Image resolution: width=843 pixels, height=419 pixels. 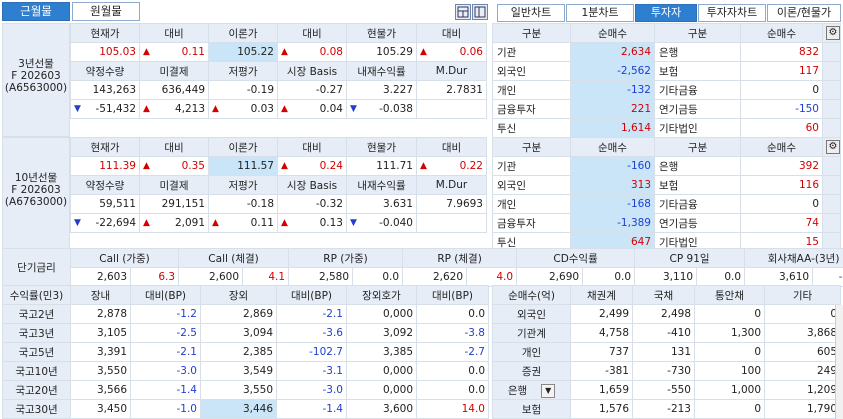 What do you see at coordinates (600, 13) in the screenshot?
I see `tab-1min-chart: 1분차트` at bounding box center [600, 13].